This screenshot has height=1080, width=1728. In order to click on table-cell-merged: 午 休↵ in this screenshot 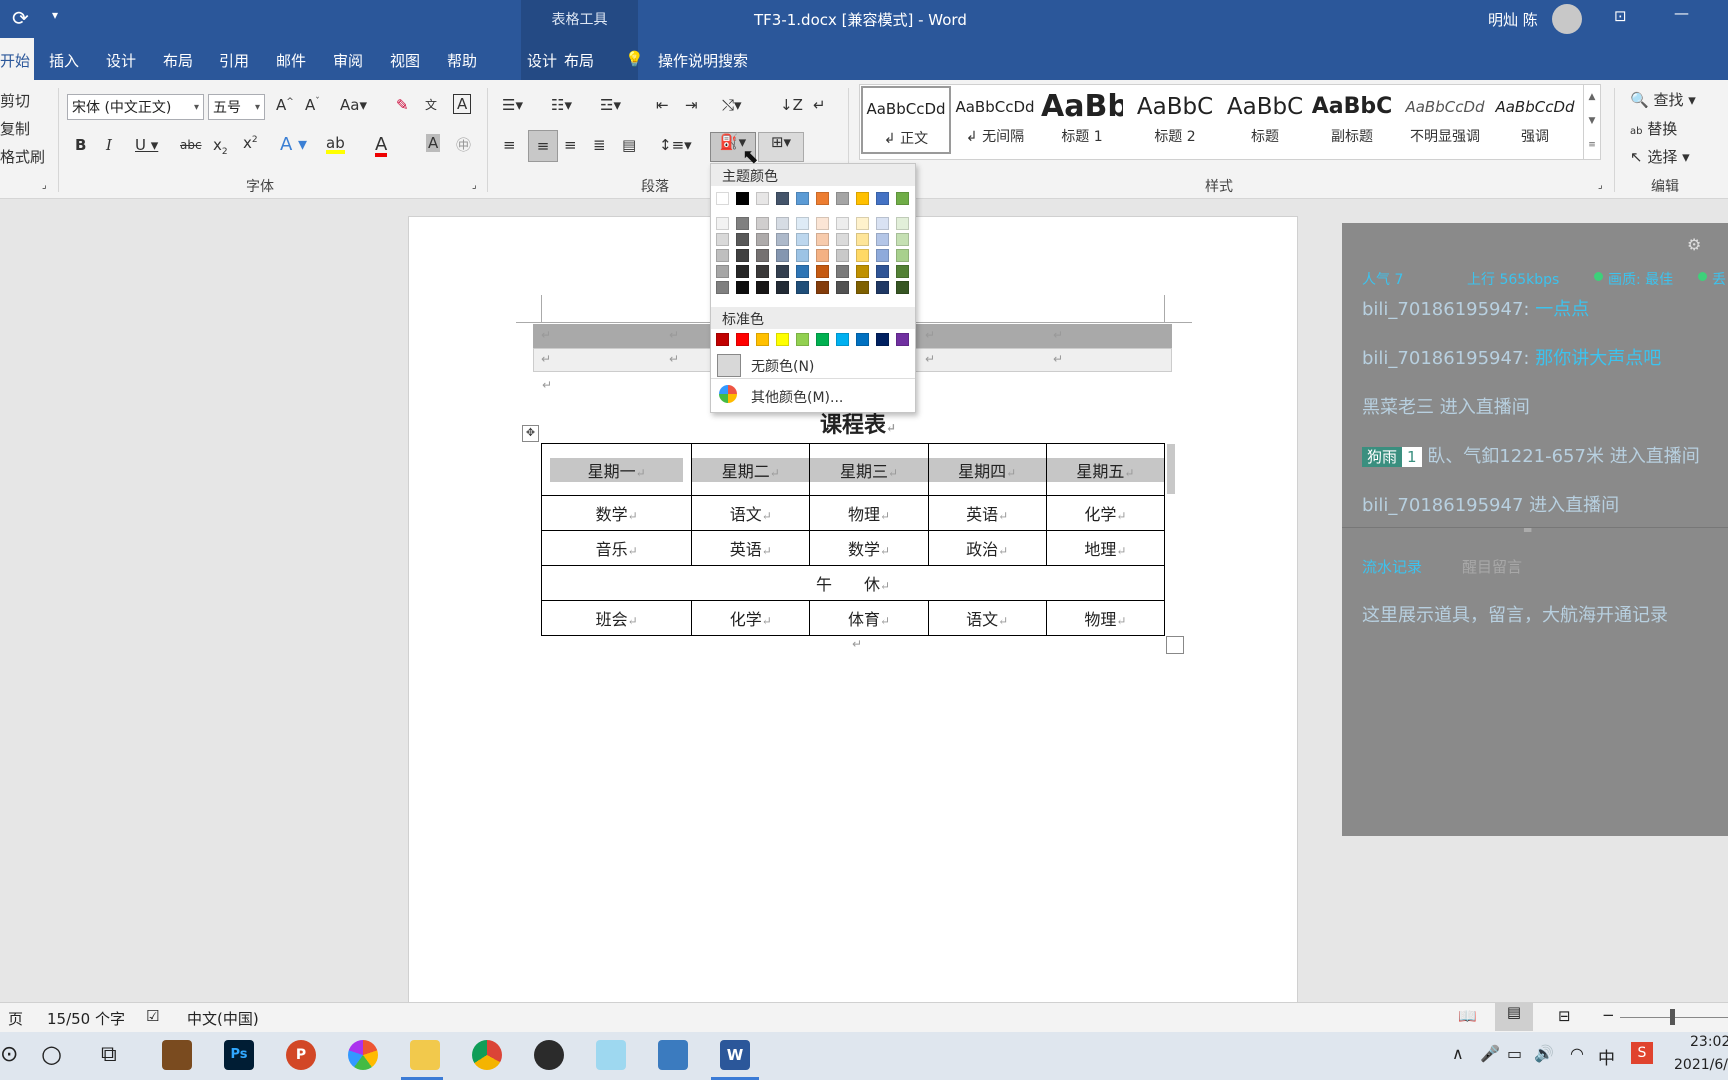, I will do `click(853, 583)`.